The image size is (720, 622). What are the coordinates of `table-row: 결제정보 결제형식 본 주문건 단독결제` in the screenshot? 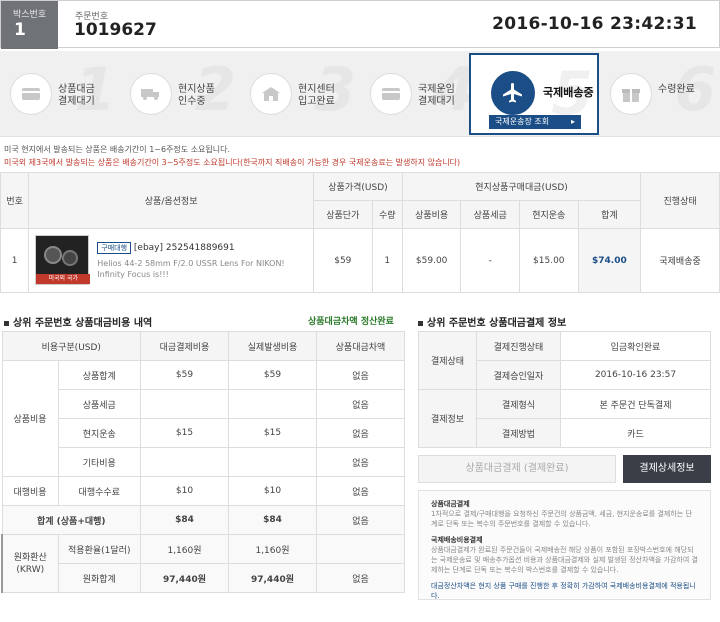 It's located at (564, 418).